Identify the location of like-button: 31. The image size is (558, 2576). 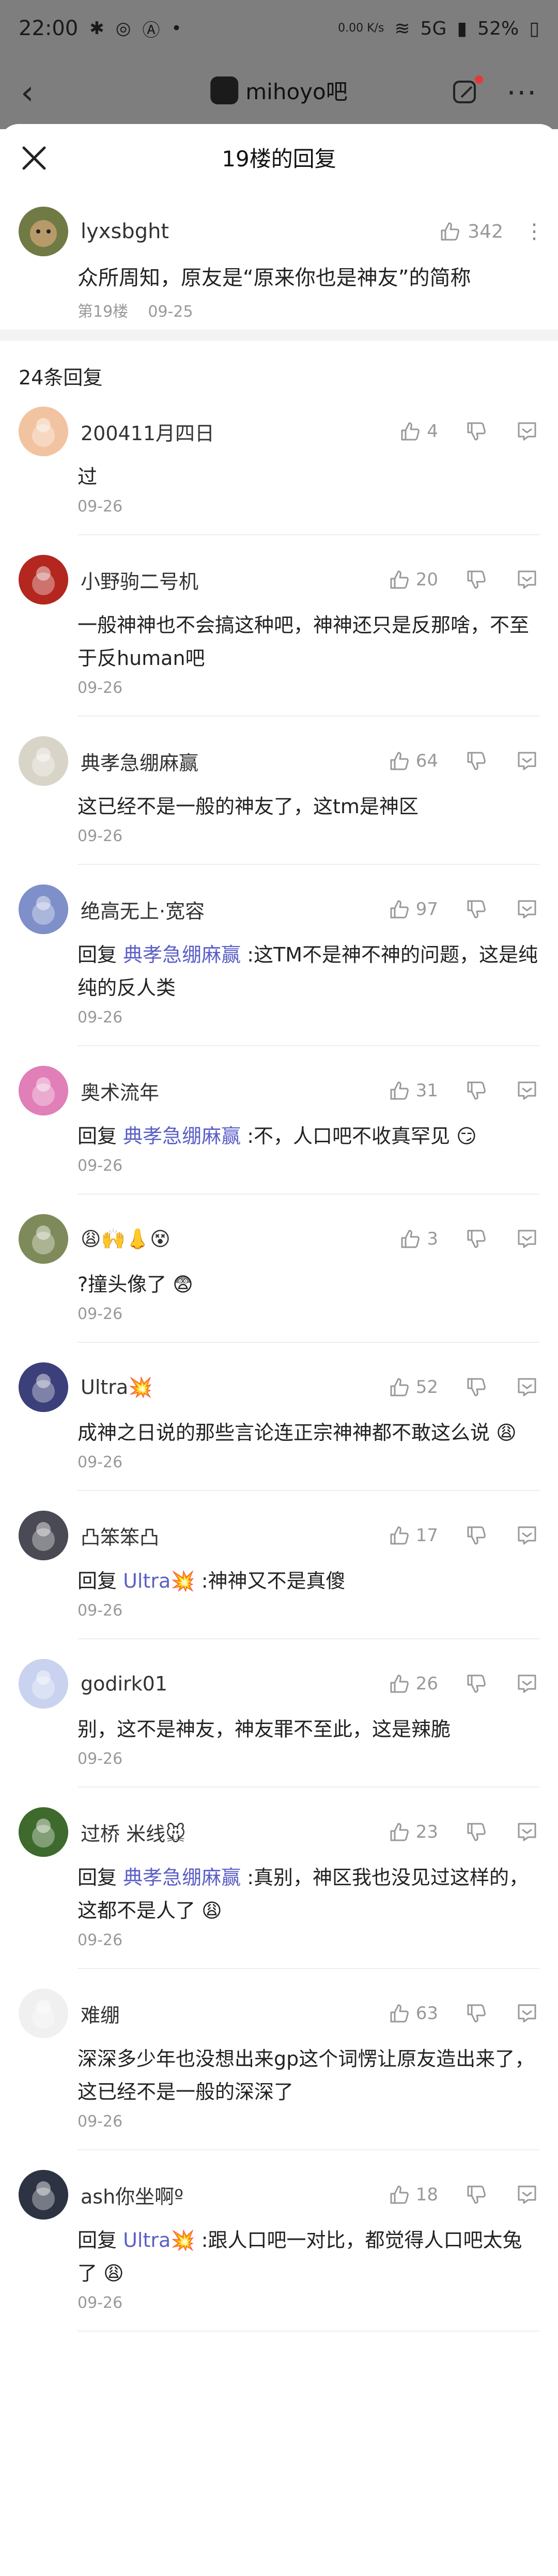
(413, 1090).